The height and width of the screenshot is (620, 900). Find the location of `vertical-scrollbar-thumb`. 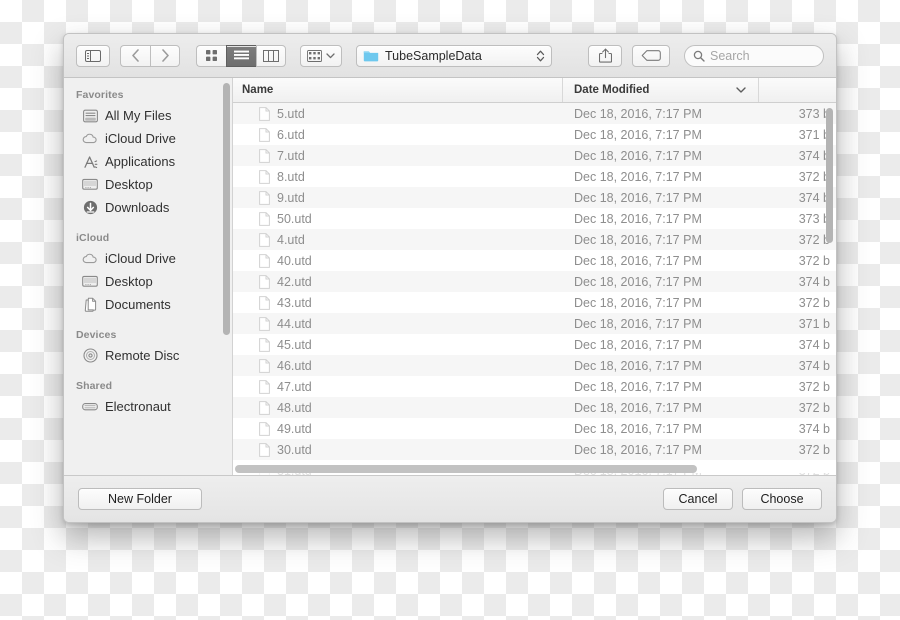

vertical-scrollbar-thumb is located at coordinates (829, 175).